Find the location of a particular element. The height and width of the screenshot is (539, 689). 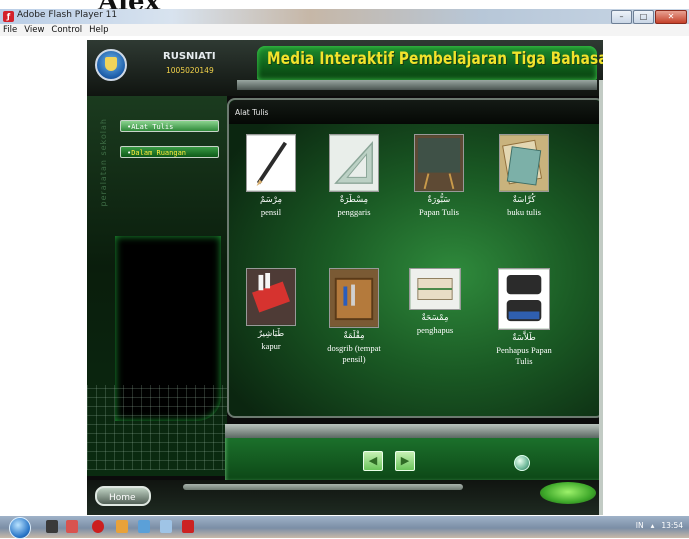

item-label: Penhapus Papan Tulis is located at coordinates (524, 355).